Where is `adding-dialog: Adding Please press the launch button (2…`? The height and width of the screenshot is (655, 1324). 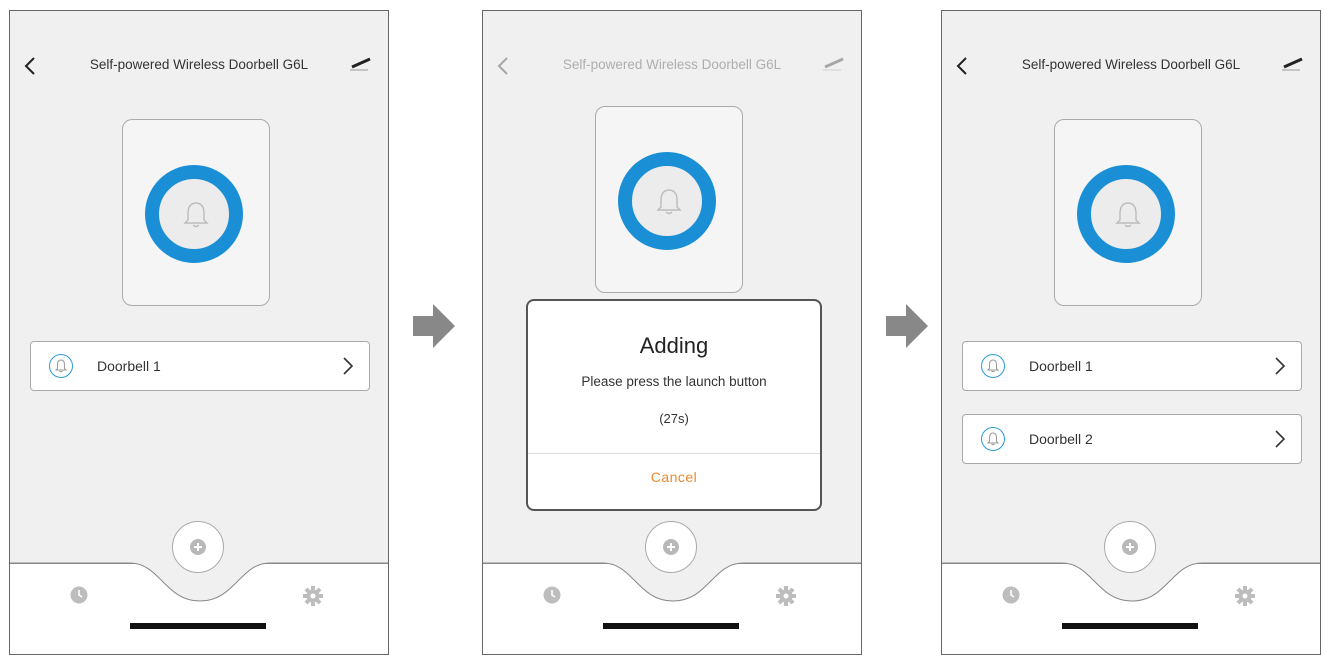 adding-dialog: Adding Please press the launch button (2… is located at coordinates (674, 405).